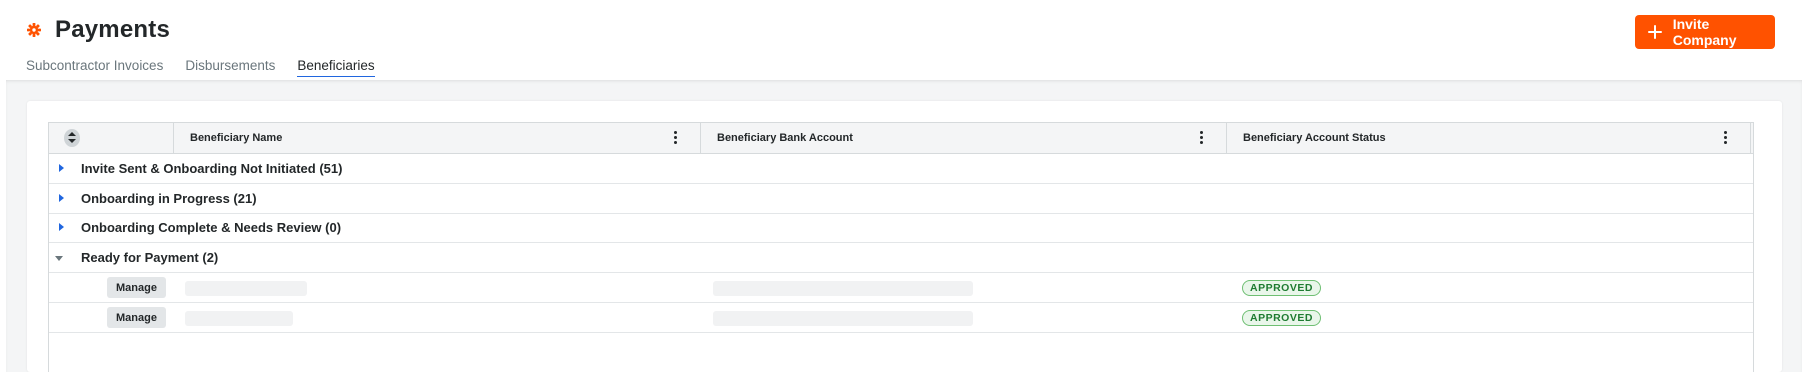 This screenshot has width=1802, height=372. I want to click on tab-subcontractor-invoices: Subcontractor Invoices, so click(94, 67).